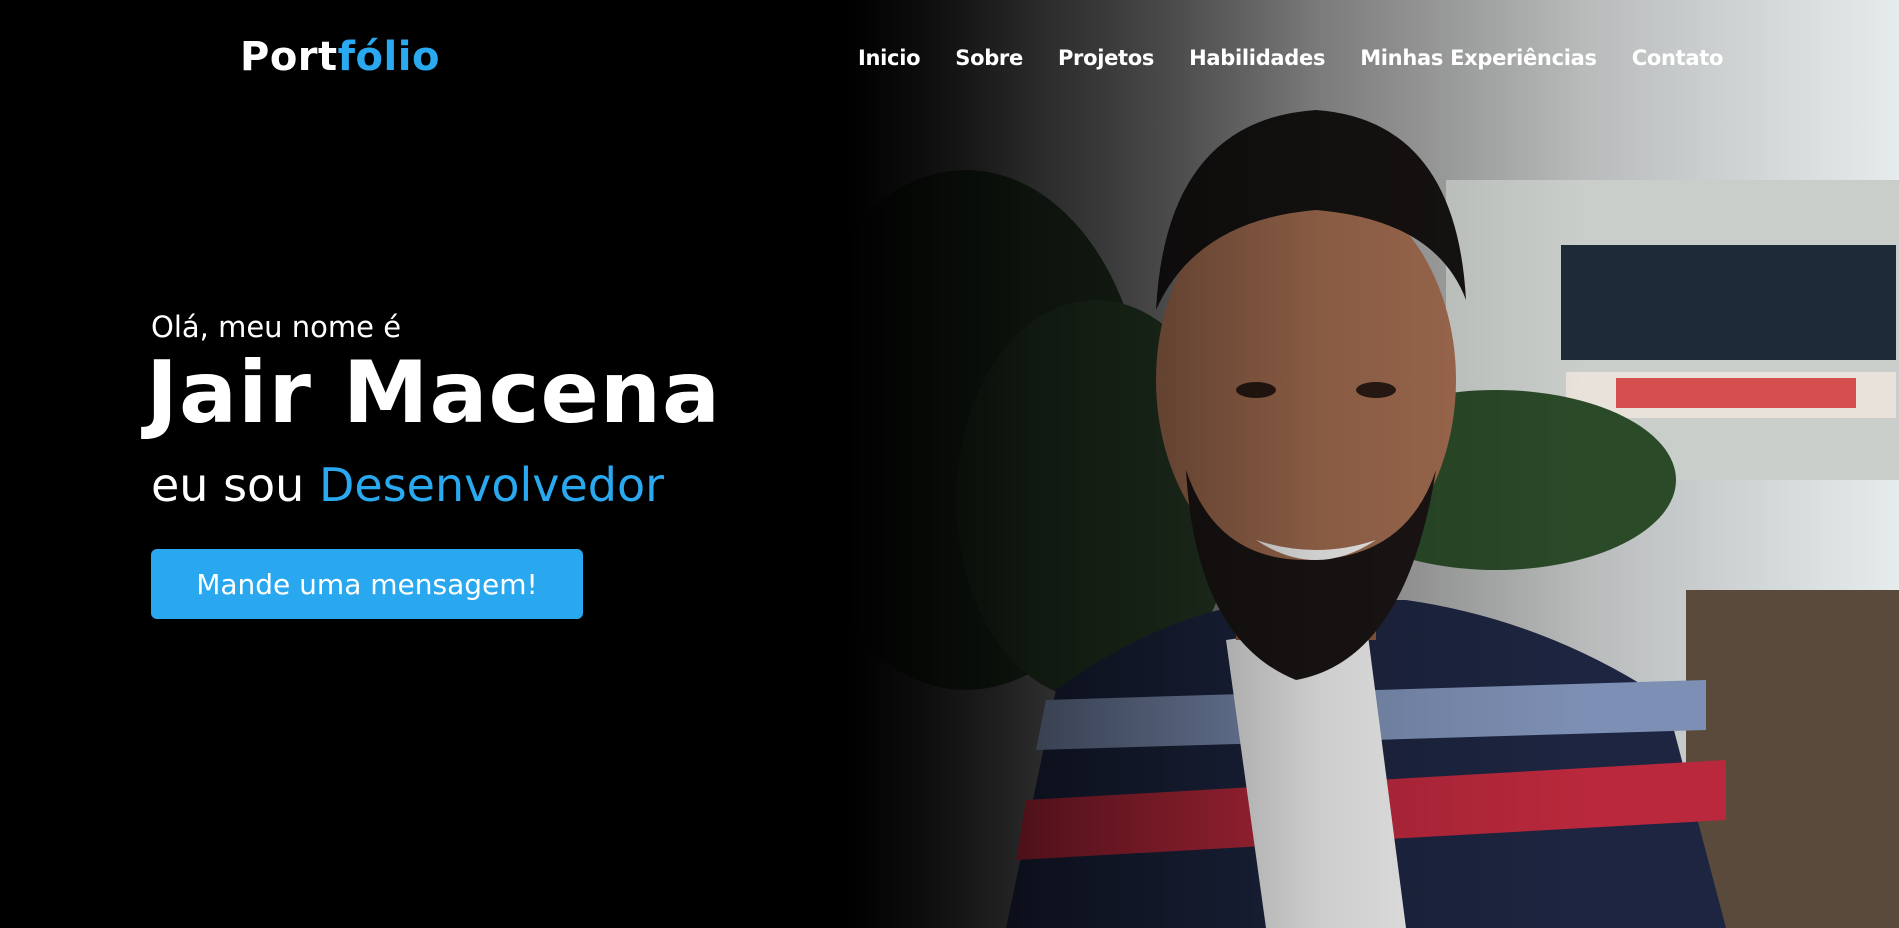  Describe the element at coordinates (289, 57) in the screenshot. I see `logo-text-part1: Port` at that location.